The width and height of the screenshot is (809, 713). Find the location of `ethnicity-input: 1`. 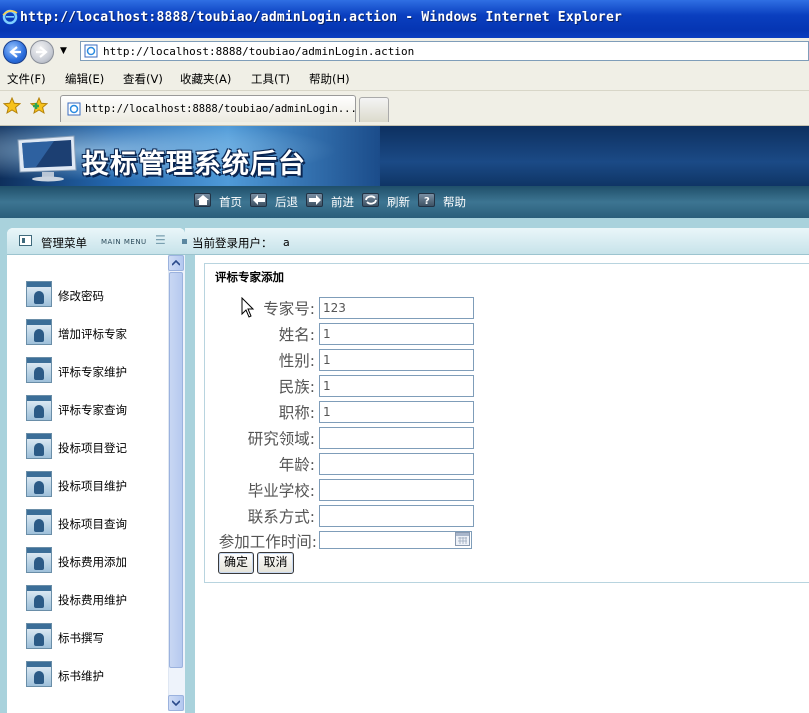

ethnicity-input: 1 is located at coordinates (396, 386).